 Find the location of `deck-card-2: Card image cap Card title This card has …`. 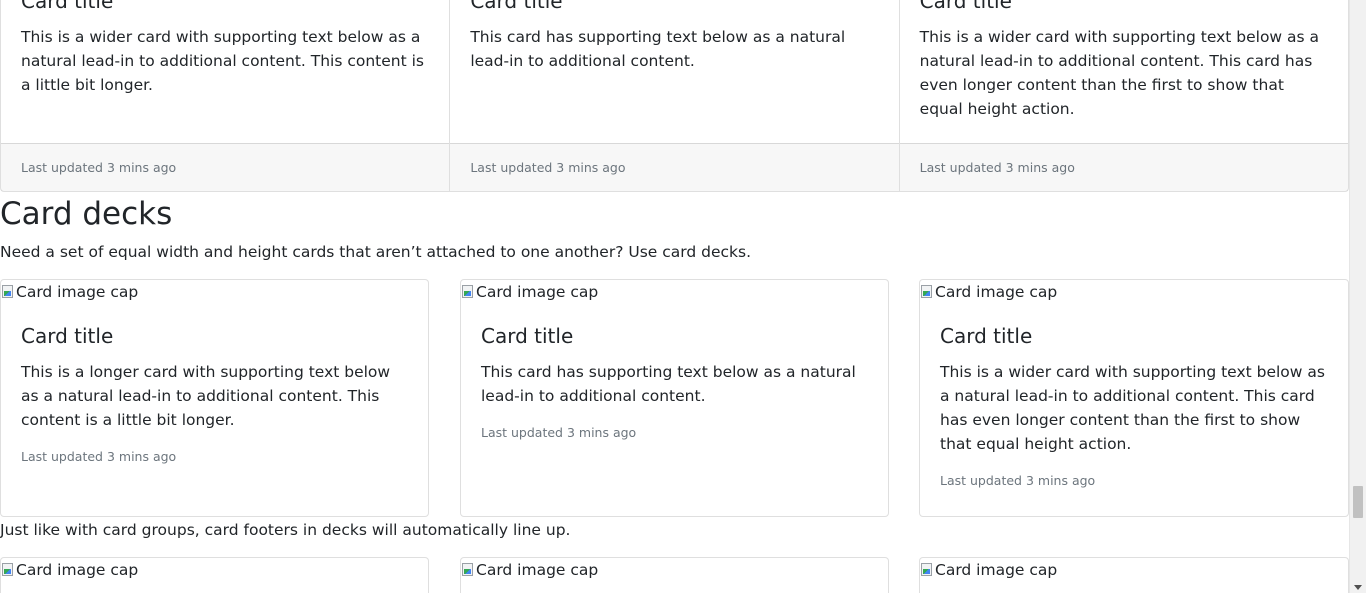

deck-card-2: Card image cap Card title This card has … is located at coordinates (674, 398).